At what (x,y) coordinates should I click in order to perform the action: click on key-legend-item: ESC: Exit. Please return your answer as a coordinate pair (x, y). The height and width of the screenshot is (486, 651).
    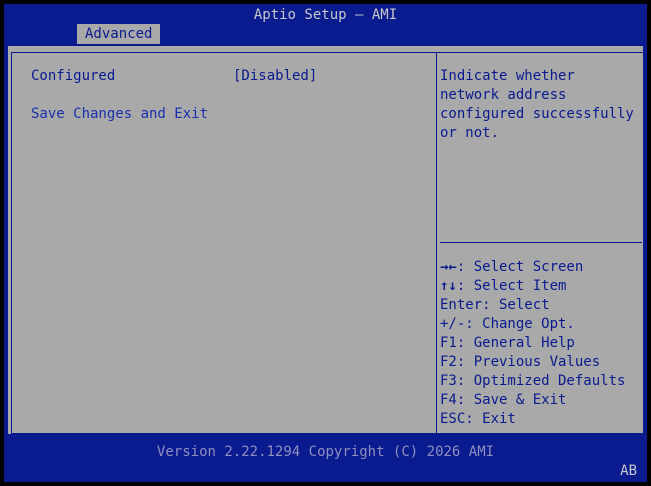
    Looking at the image, I should click on (478, 419).